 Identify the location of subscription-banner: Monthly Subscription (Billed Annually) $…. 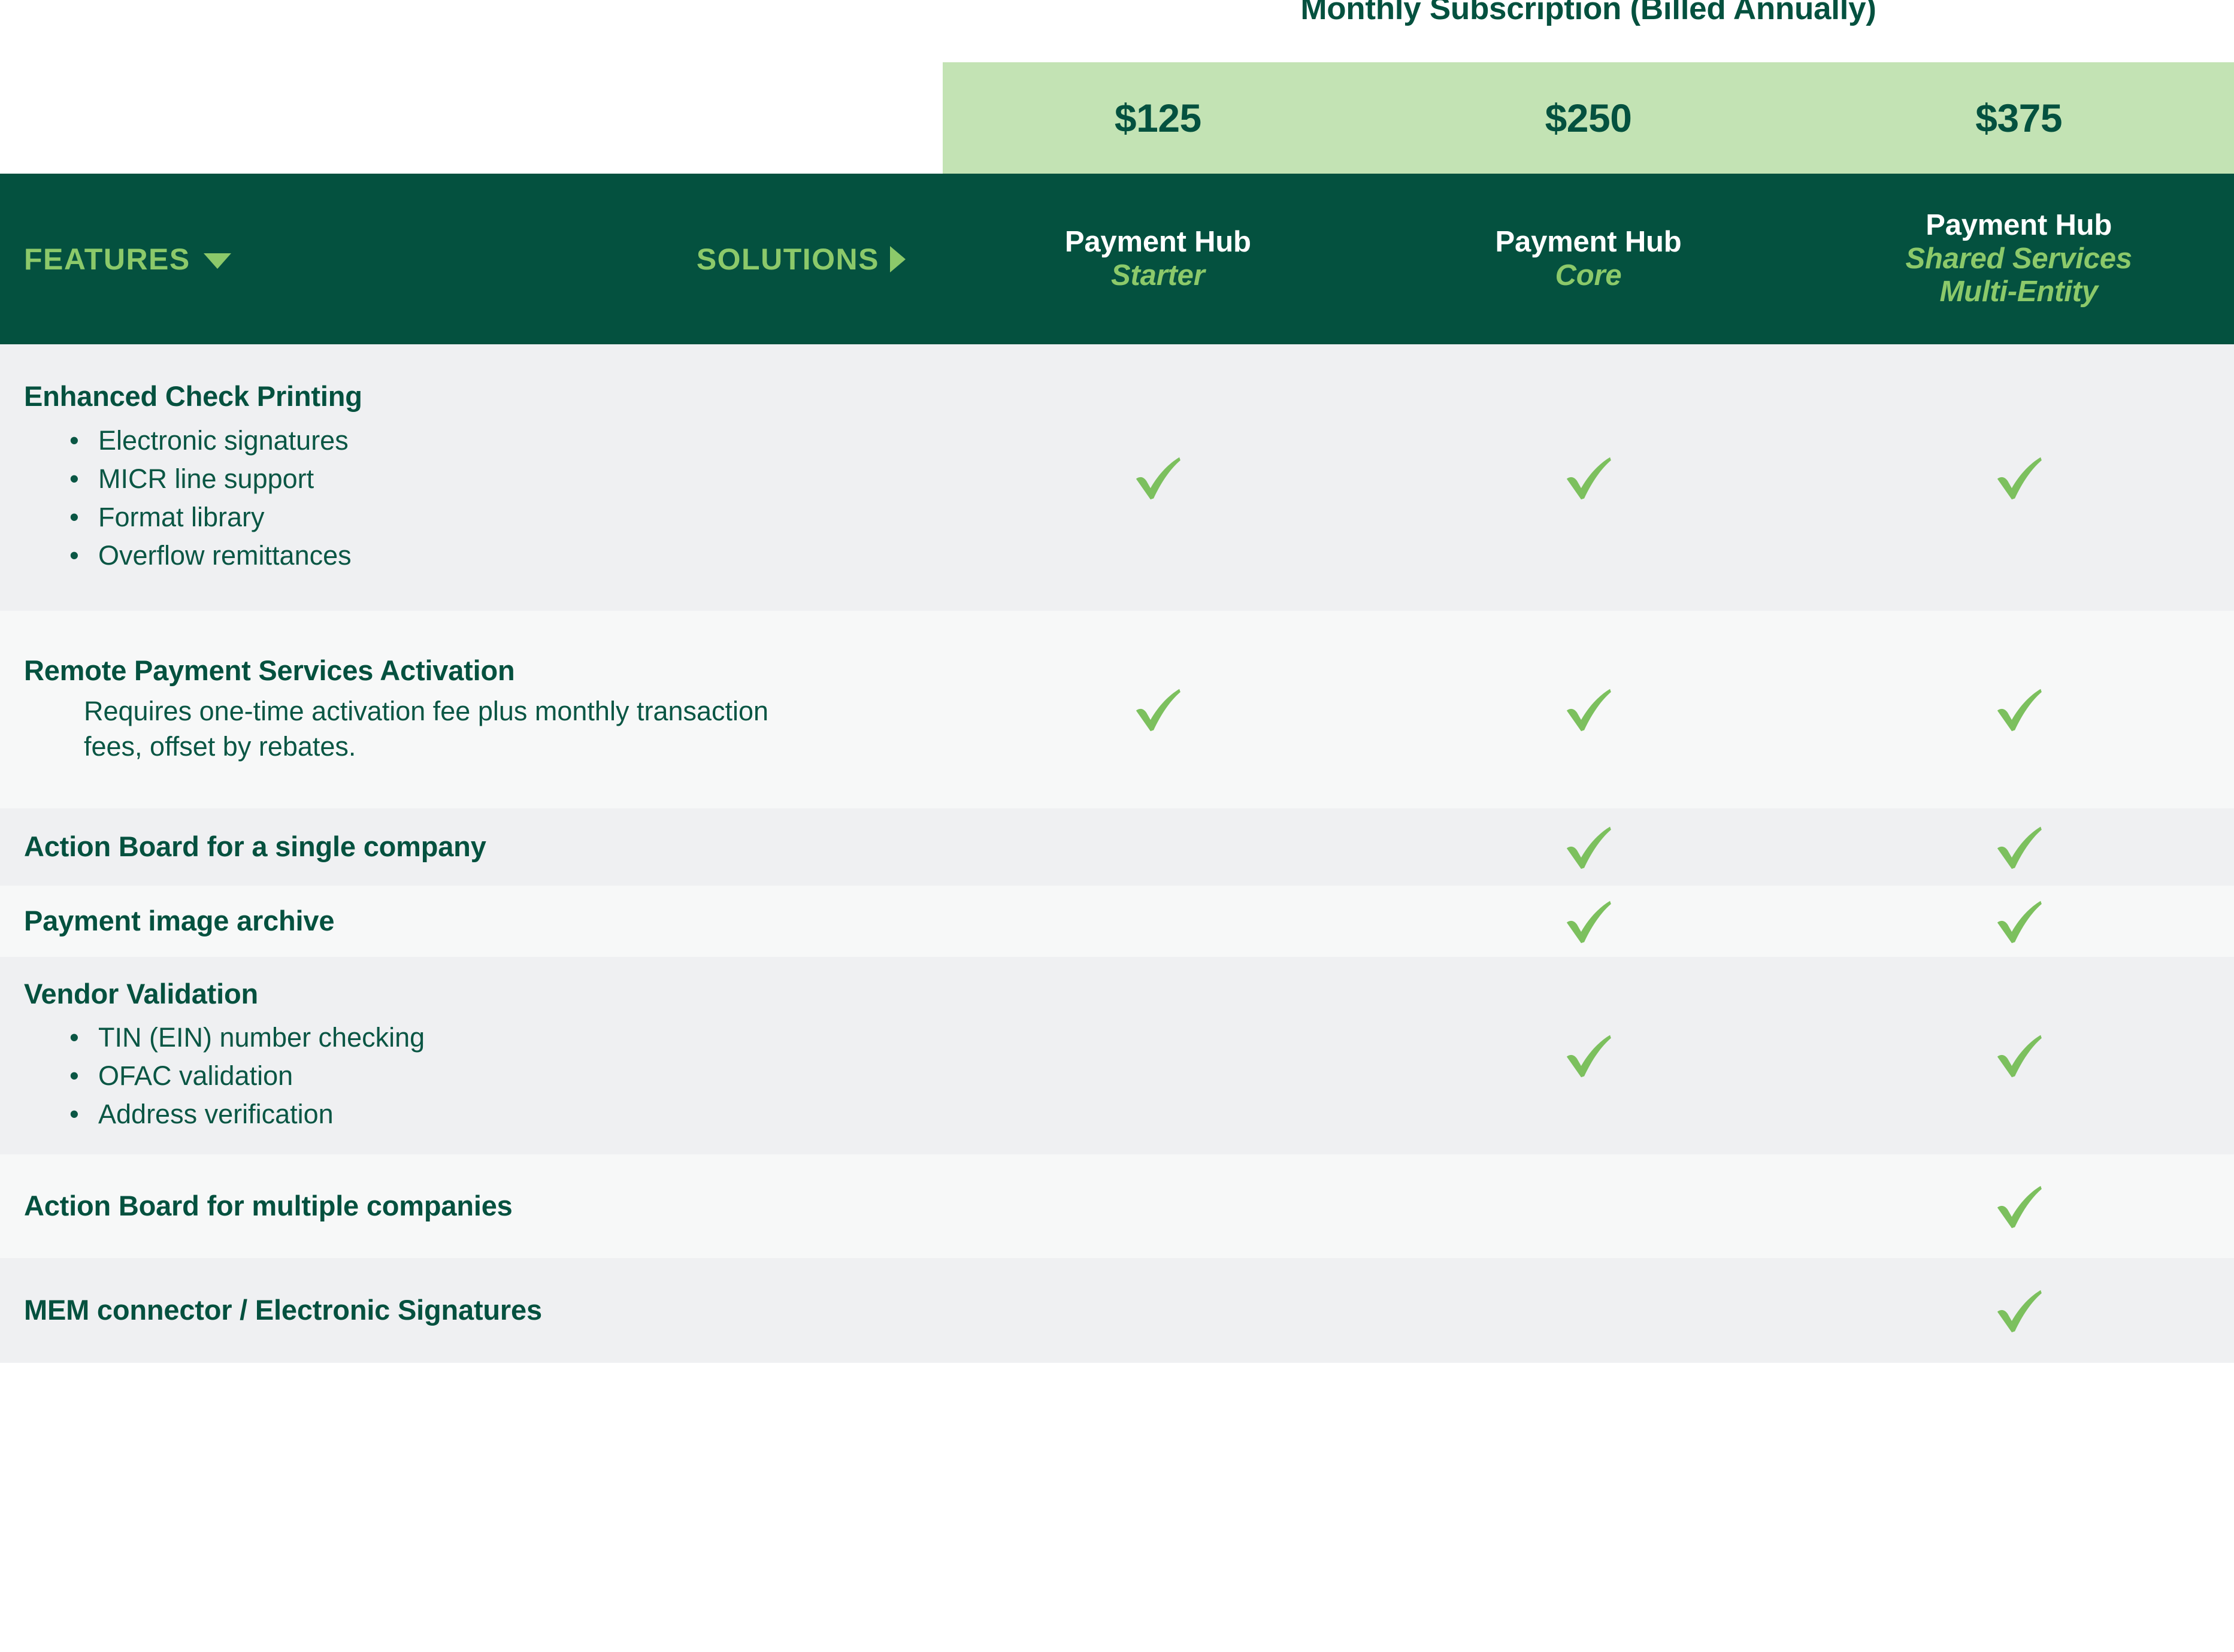
(1117, 87).